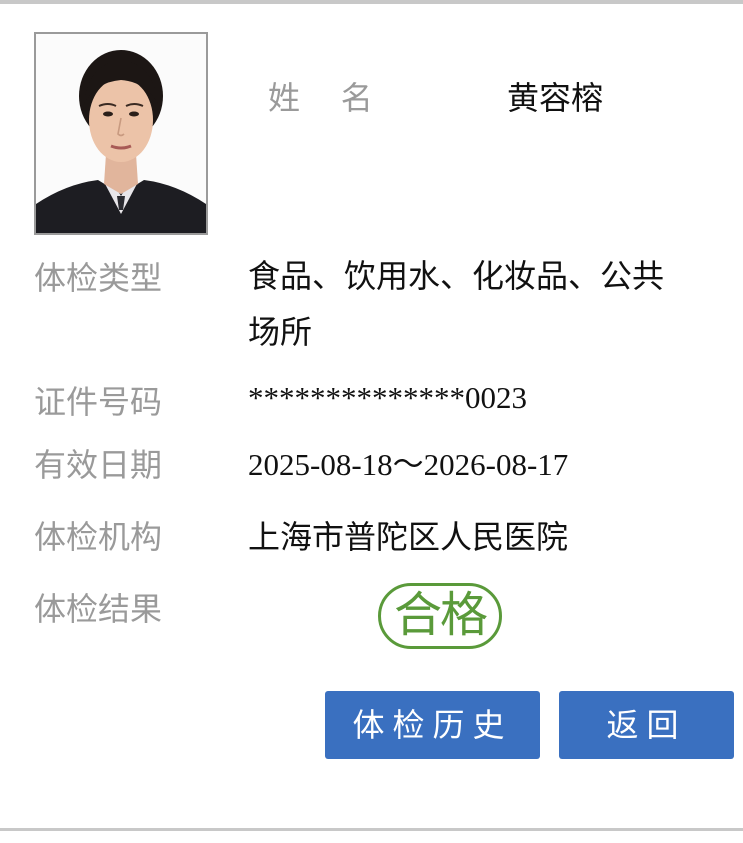 The height and width of the screenshot is (843, 743). Describe the element at coordinates (371, 829) in the screenshot. I see `bottom-divider` at that location.